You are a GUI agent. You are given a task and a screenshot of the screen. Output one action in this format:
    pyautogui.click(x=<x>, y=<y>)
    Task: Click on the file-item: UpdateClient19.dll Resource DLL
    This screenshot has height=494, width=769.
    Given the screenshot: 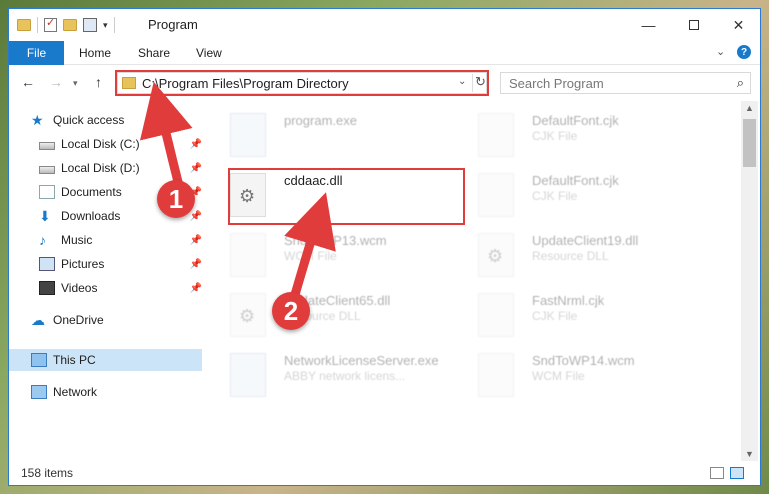 What is the action you would take?
    pyautogui.click(x=574, y=257)
    